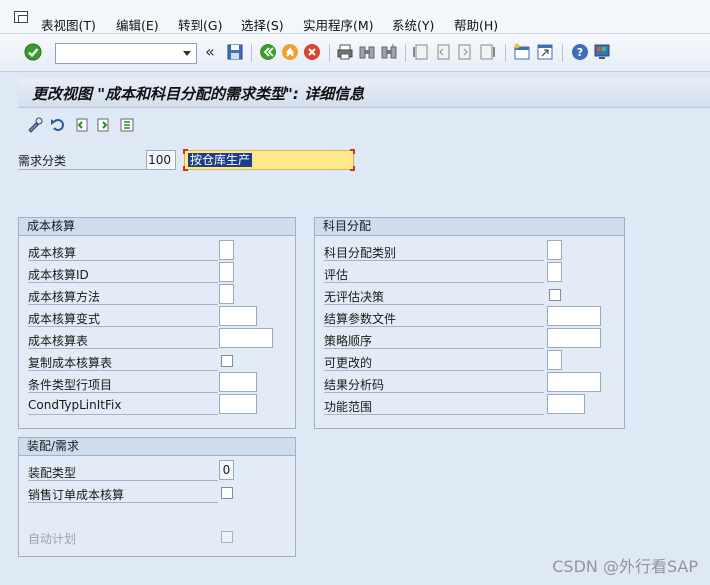 The width and height of the screenshot is (710, 585). Describe the element at coordinates (81, 125) in the screenshot. I see `previous-entry-icon` at that location.